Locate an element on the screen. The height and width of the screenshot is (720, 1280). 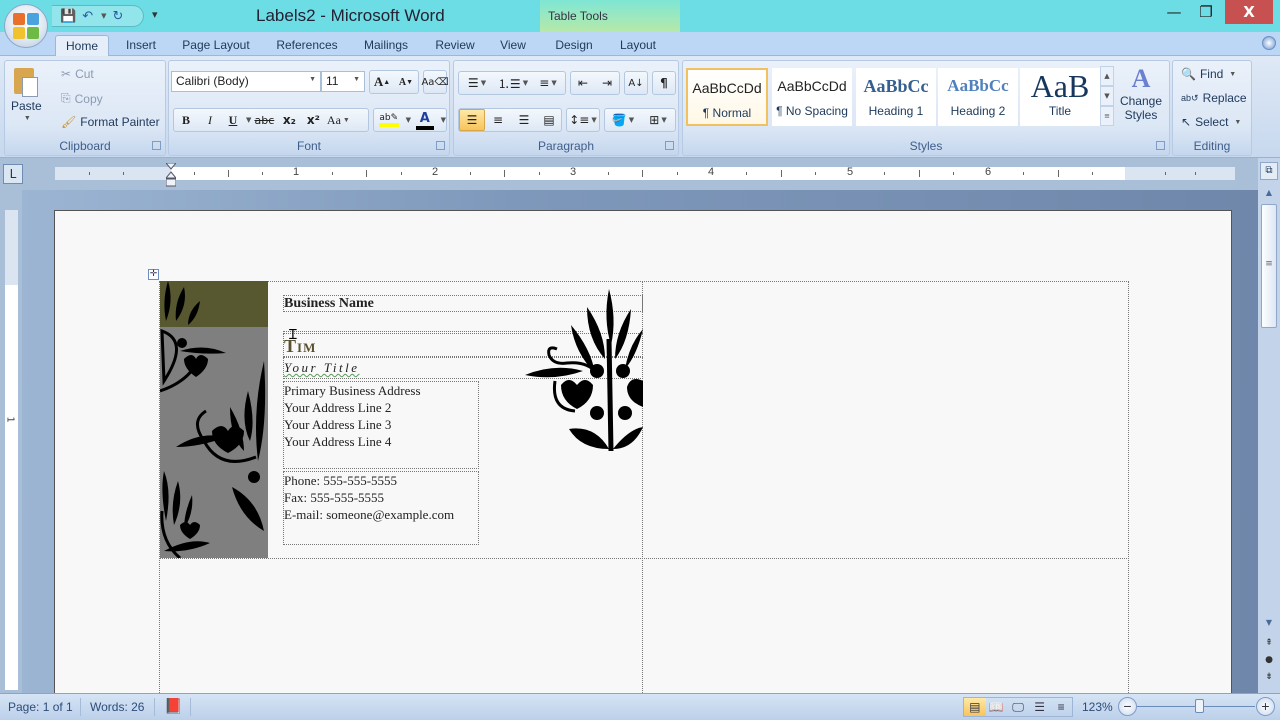
outline-view-icon: ☰ is located at coordinates (1040, 707).